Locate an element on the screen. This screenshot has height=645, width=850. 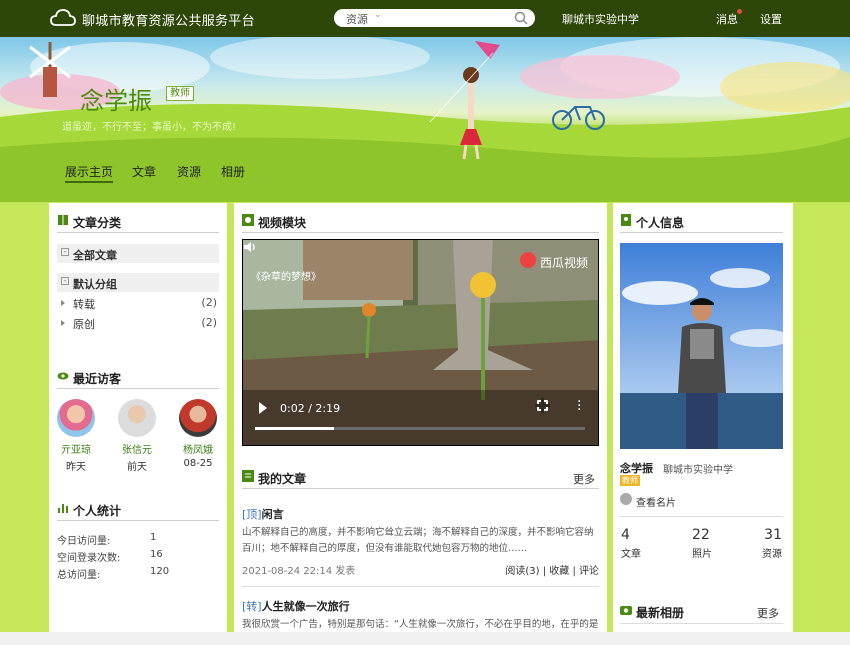
profile-photo is located at coordinates (701, 346).